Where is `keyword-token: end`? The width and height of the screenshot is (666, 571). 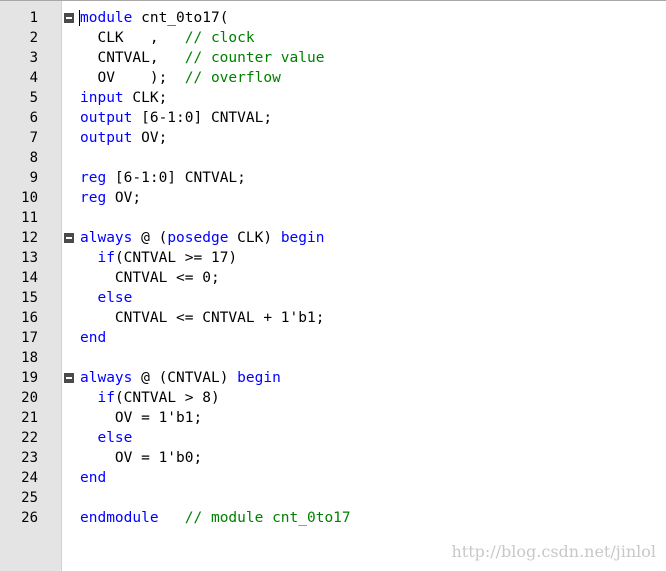
keyword-token: end is located at coordinates (93, 338).